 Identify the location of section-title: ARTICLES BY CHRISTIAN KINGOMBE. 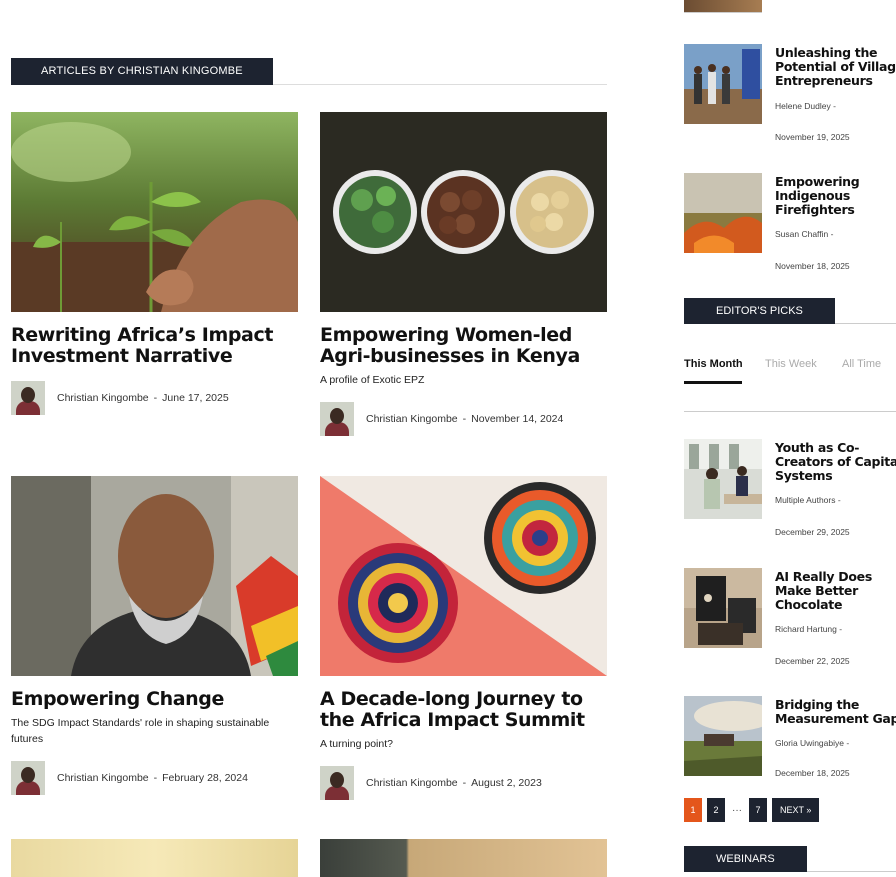
(142, 71).